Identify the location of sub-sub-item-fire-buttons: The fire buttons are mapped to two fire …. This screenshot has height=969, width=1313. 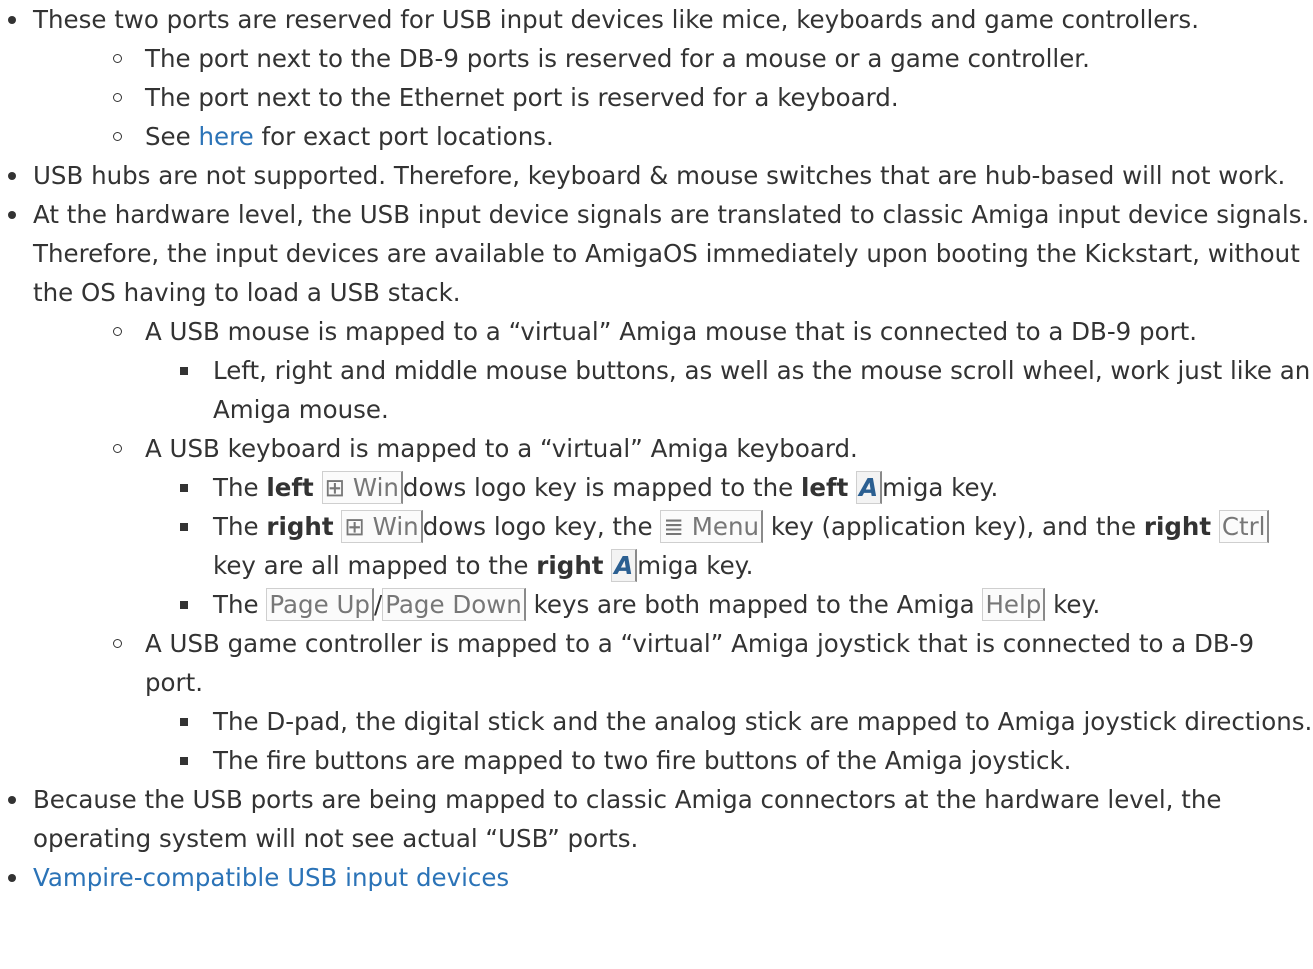
(745, 760).